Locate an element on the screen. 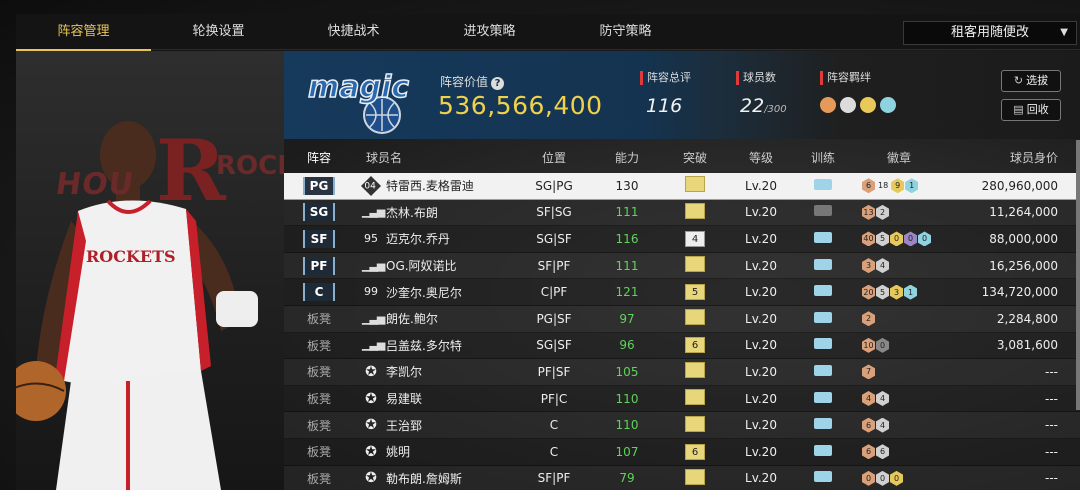 The image size is (1080, 490). badges-cell: 7 is located at coordinates (899, 372).